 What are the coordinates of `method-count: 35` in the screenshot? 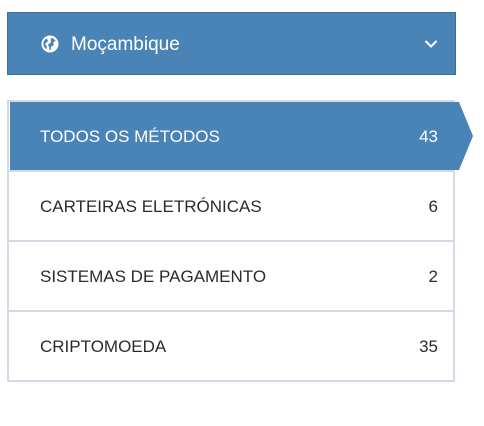 It's located at (428, 346).